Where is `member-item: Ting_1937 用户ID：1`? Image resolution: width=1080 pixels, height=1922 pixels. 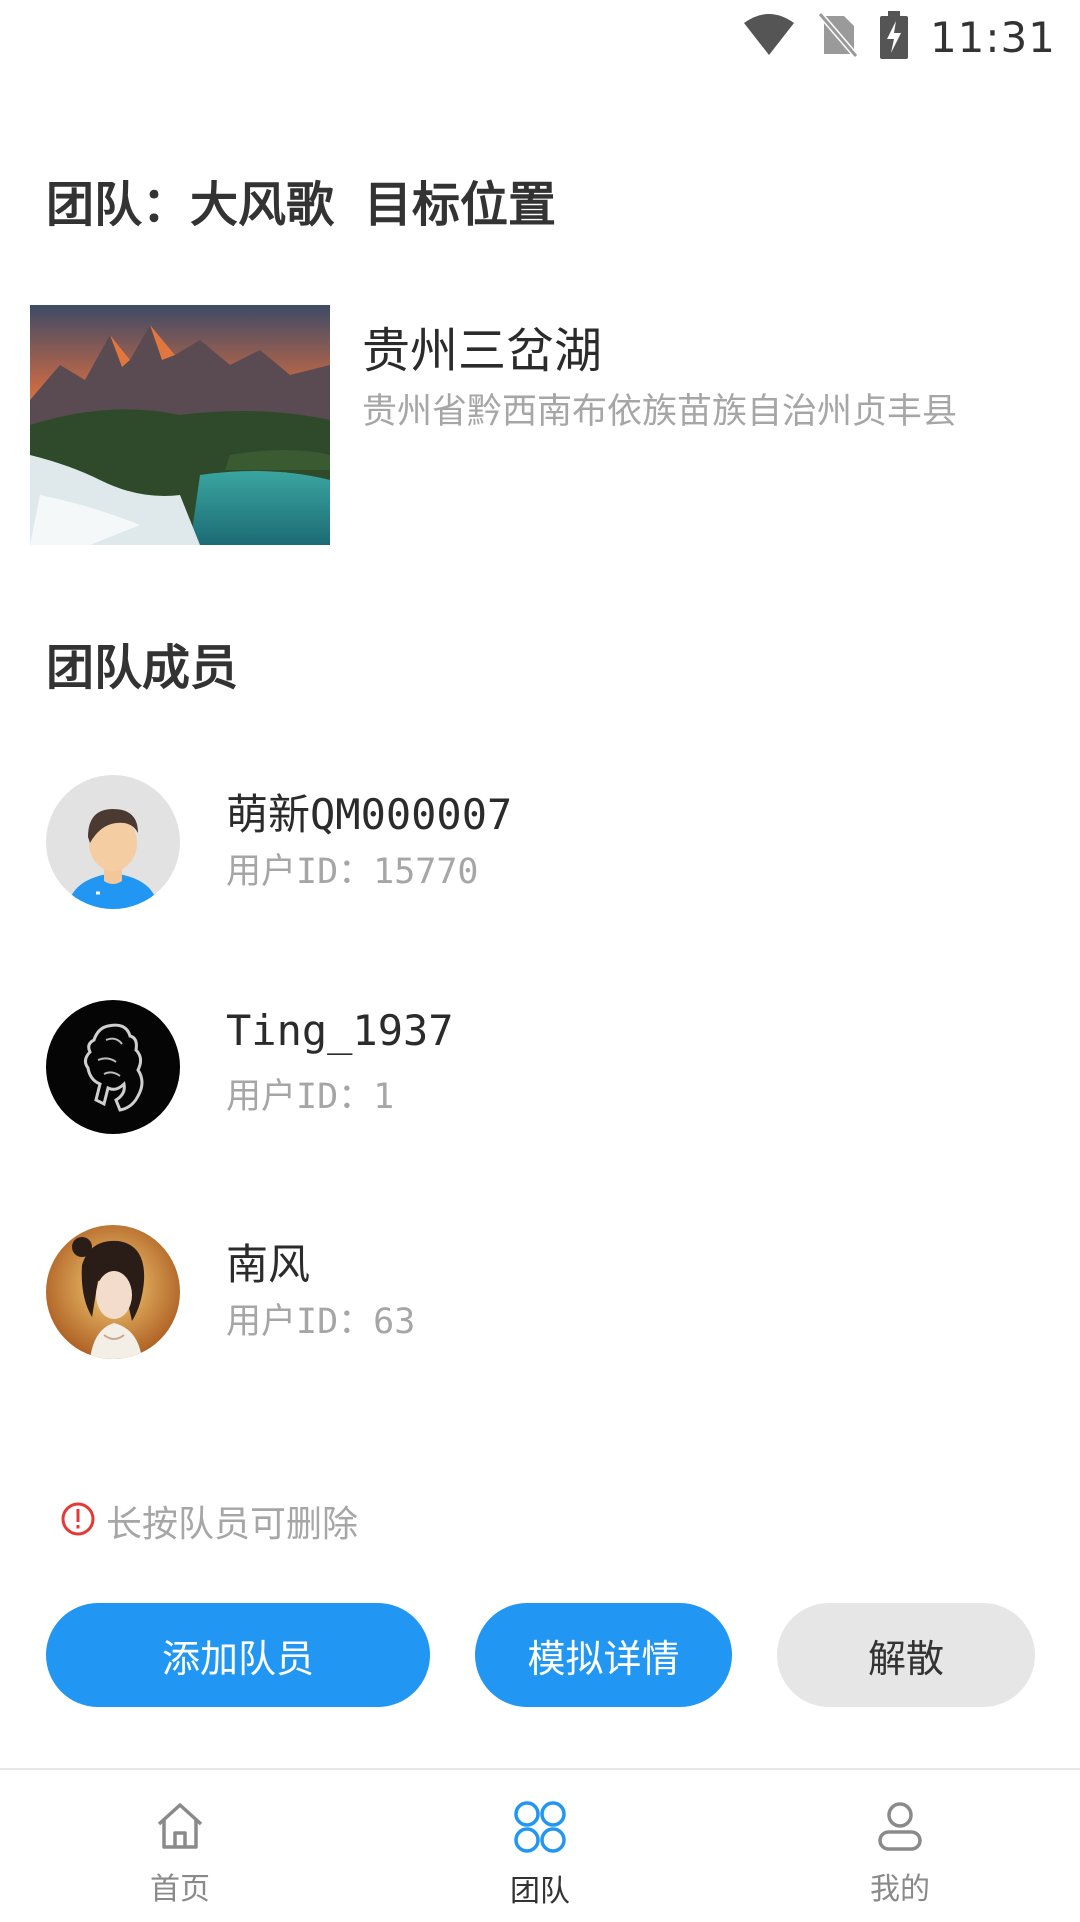 member-item: Ting_1937 用户ID：1 is located at coordinates (541, 1067).